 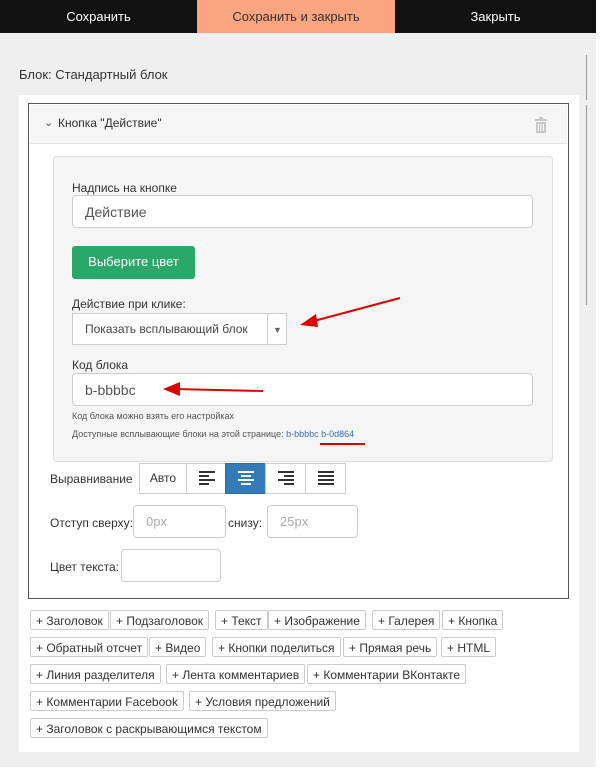 What do you see at coordinates (48, 122) in the screenshot?
I see `chevron-down-icon: ⌄` at bounding box center [48, 122].